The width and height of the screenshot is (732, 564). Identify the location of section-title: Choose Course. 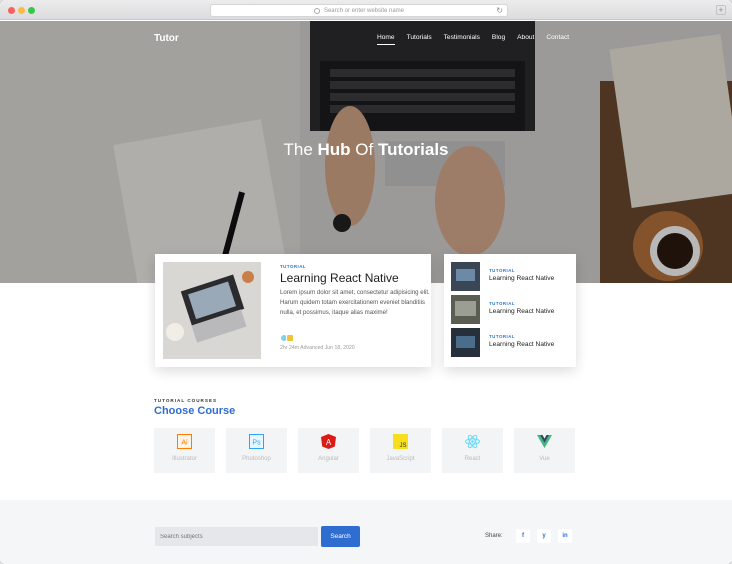
(195, 411).